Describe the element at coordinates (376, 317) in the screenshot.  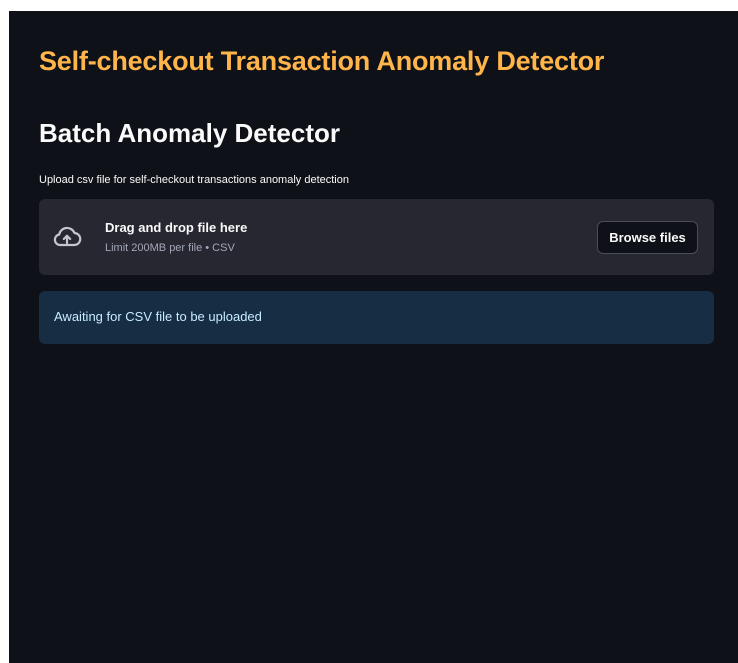
I see `info-alert: Awaiting for CSV file to be uploaded` at that location.